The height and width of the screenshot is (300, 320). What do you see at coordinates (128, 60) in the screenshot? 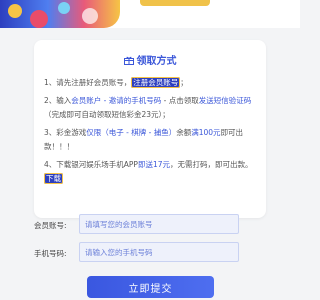
I see `gift-icon` at bounding box center [128, 60].